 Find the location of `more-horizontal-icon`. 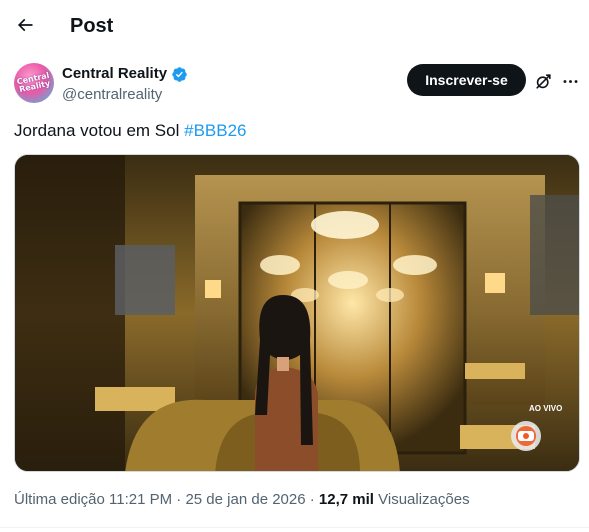

more-horizontal-icon is located at coordinates (570, 81).